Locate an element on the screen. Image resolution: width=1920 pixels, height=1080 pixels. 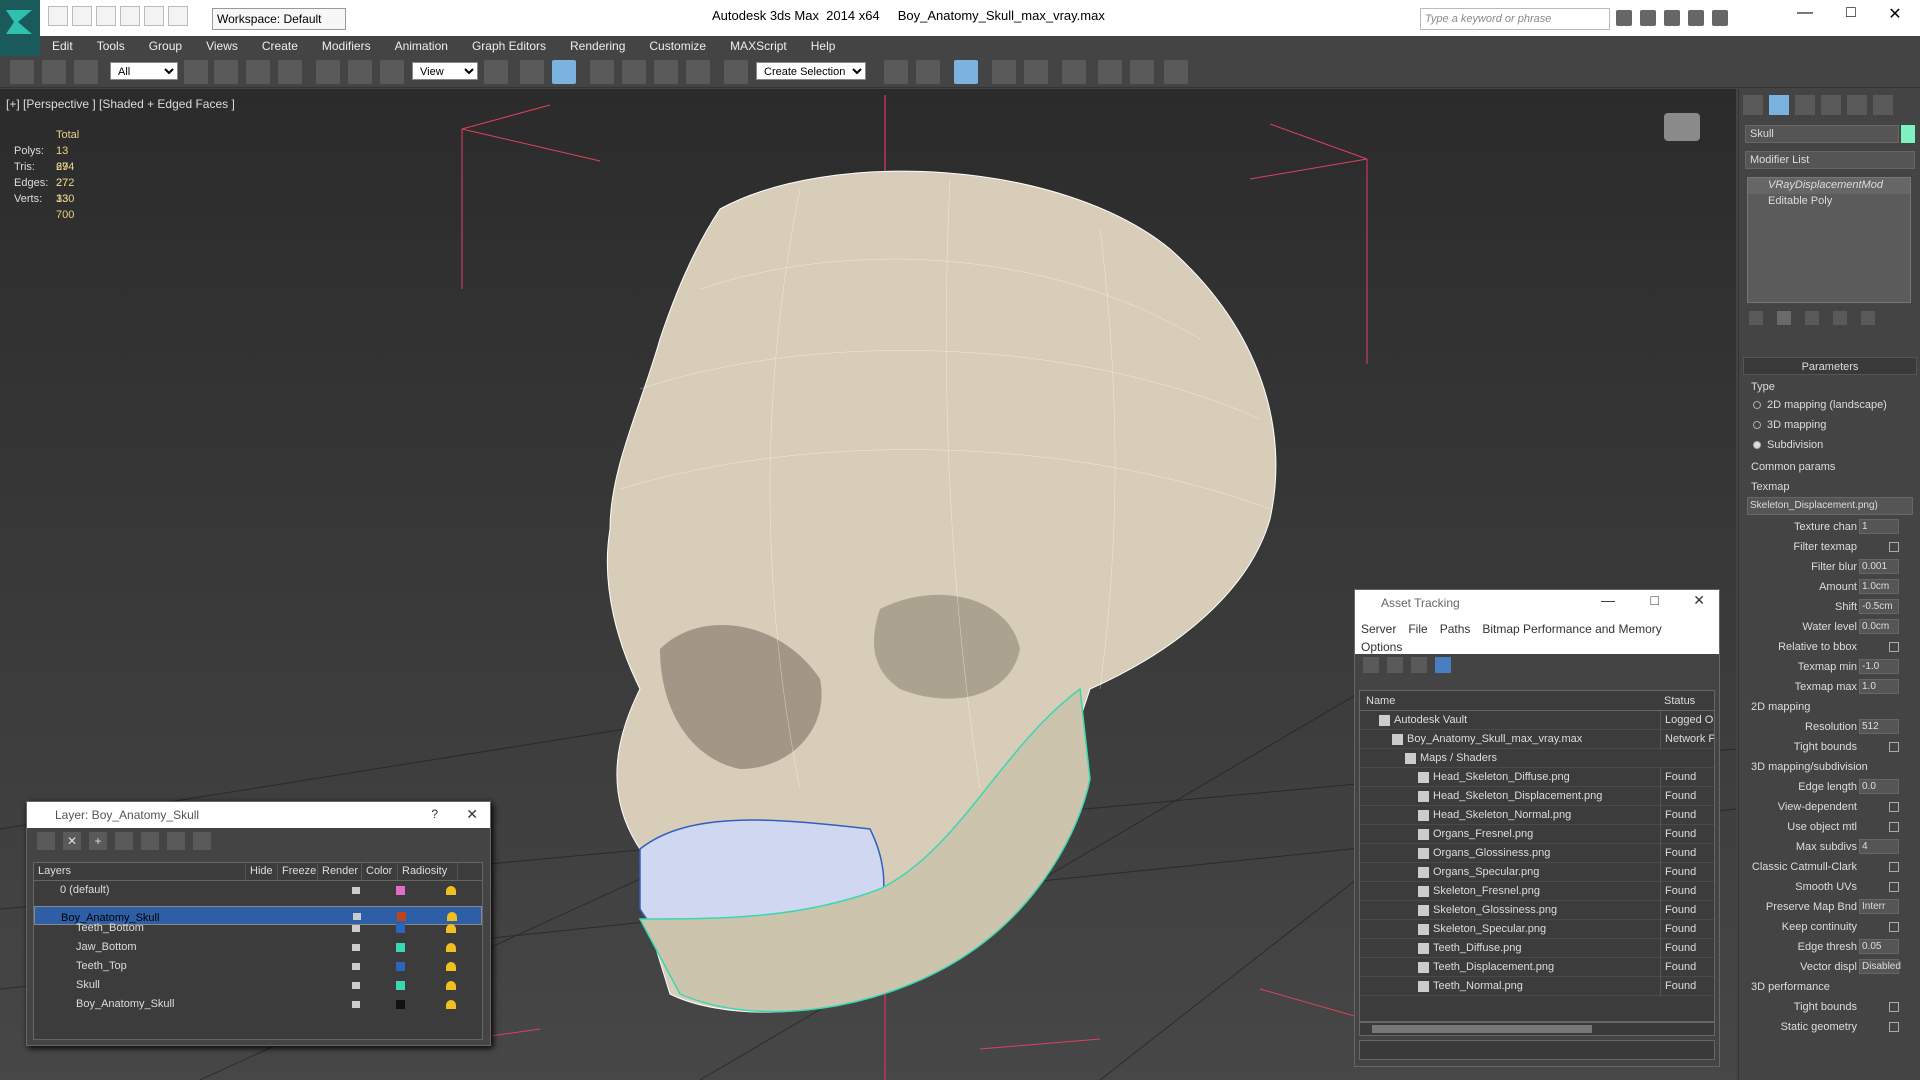
layer-row: Teeth_Top is located at coordinates (258, 966).